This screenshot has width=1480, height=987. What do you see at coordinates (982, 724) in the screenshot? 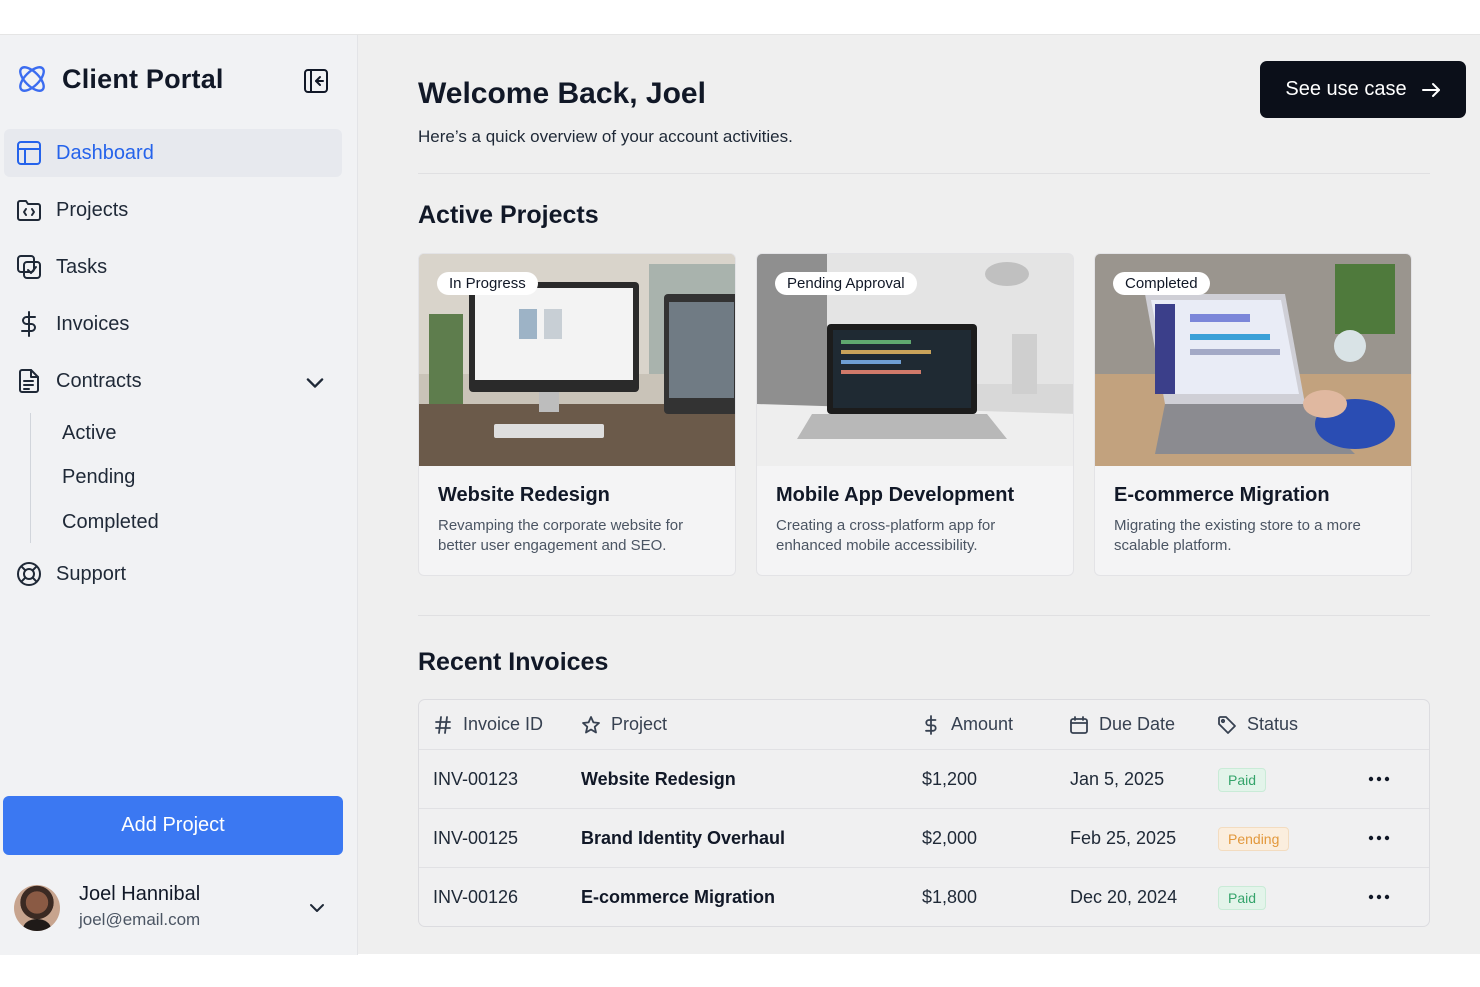
I see `column-label: Amount` at bounding box center [982, 724].